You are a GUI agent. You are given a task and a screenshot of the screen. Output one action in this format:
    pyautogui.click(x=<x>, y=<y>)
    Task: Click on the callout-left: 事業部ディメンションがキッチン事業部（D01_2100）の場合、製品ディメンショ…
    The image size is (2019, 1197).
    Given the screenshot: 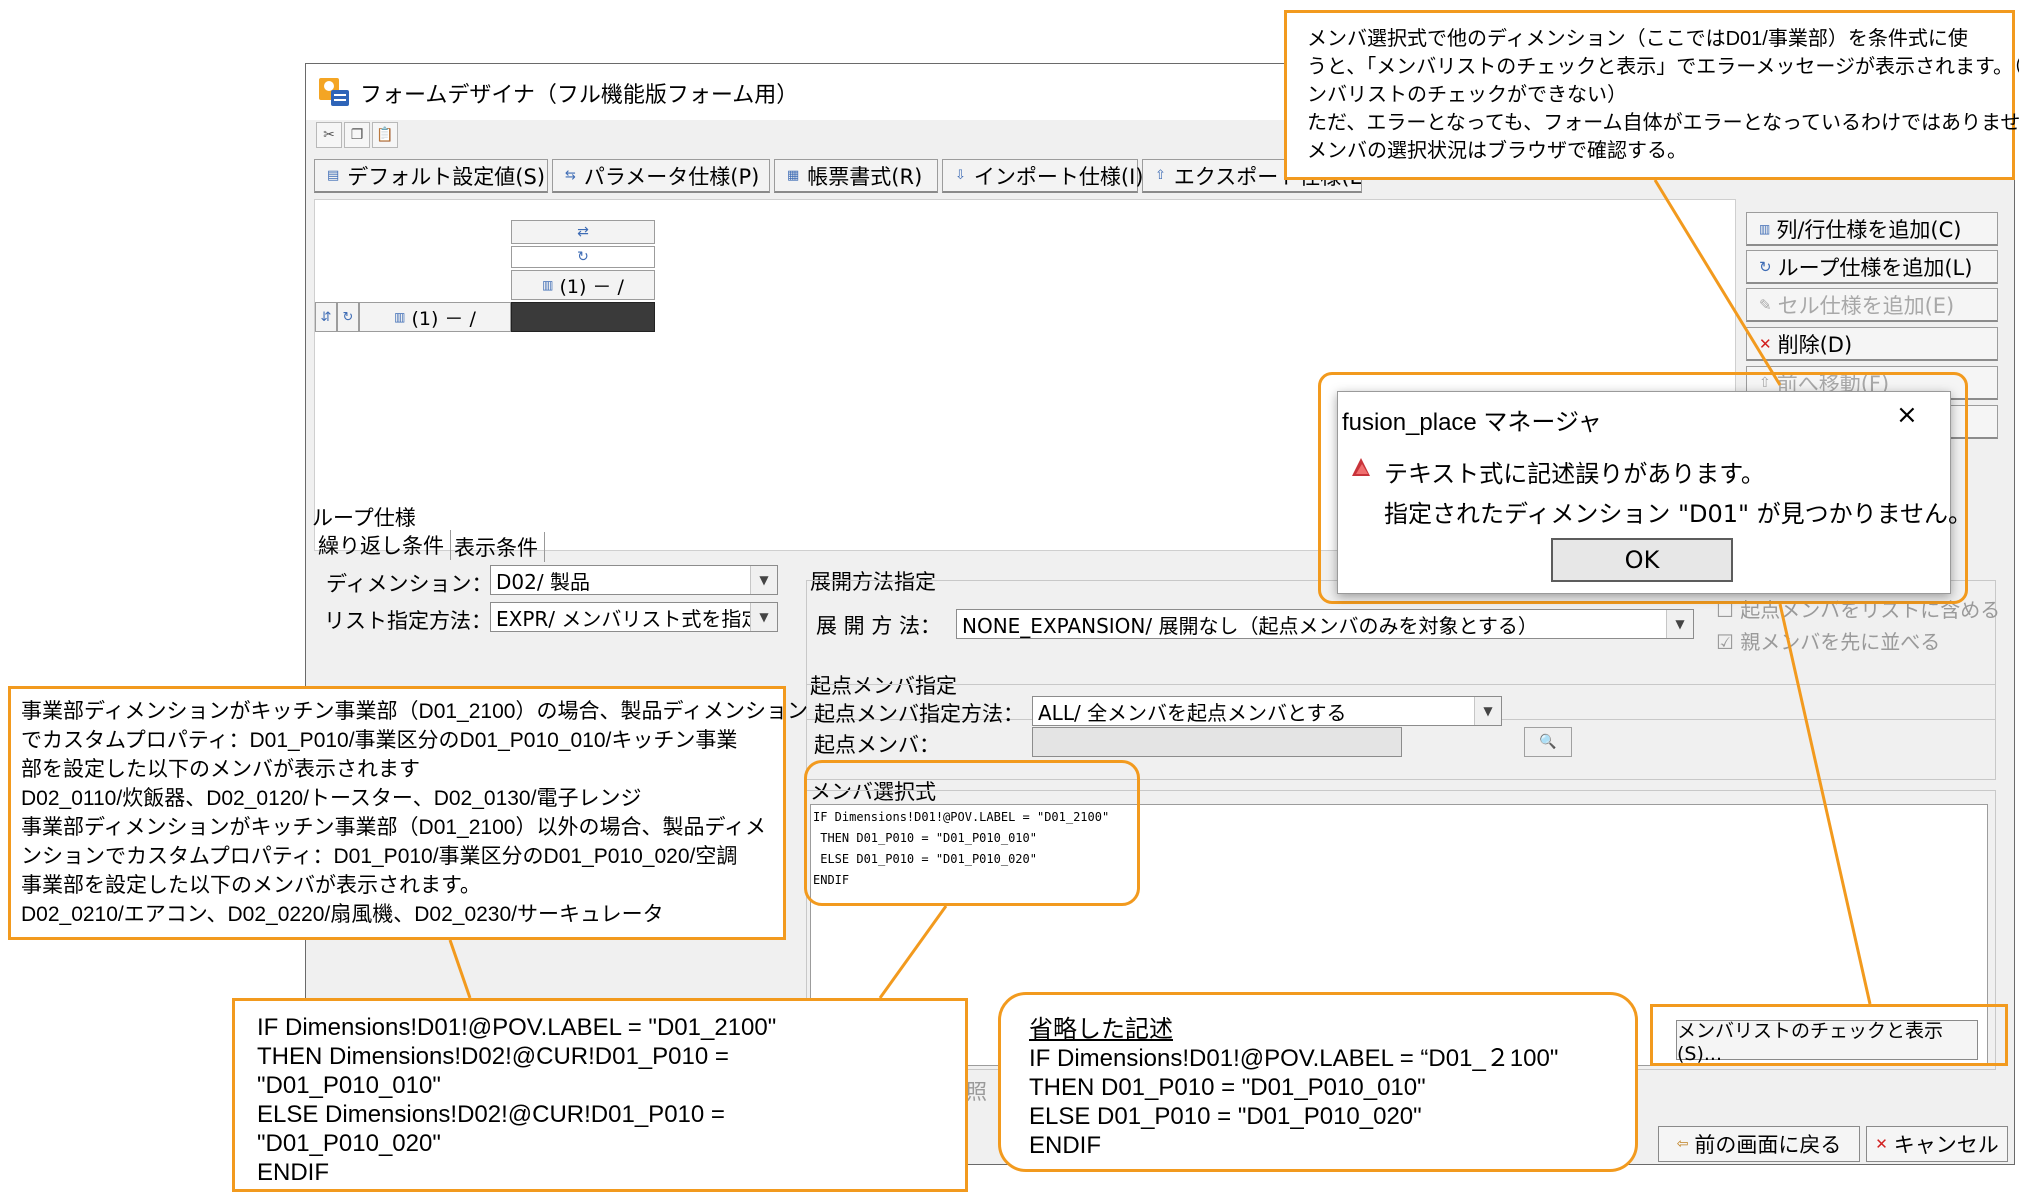 What is the action you would take?
    pyautogui.click(x=408, y=813)
    